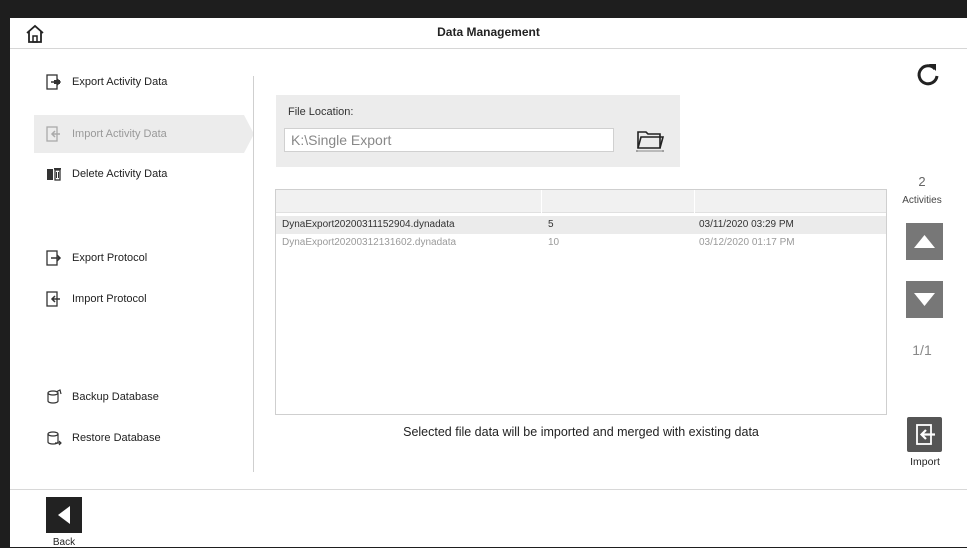  What do you see at coordinates (368, 224) in the screenshot?
I see `file-name-cell: DynaExport20200311152904.dynadata` at bounding box center [368, 224].